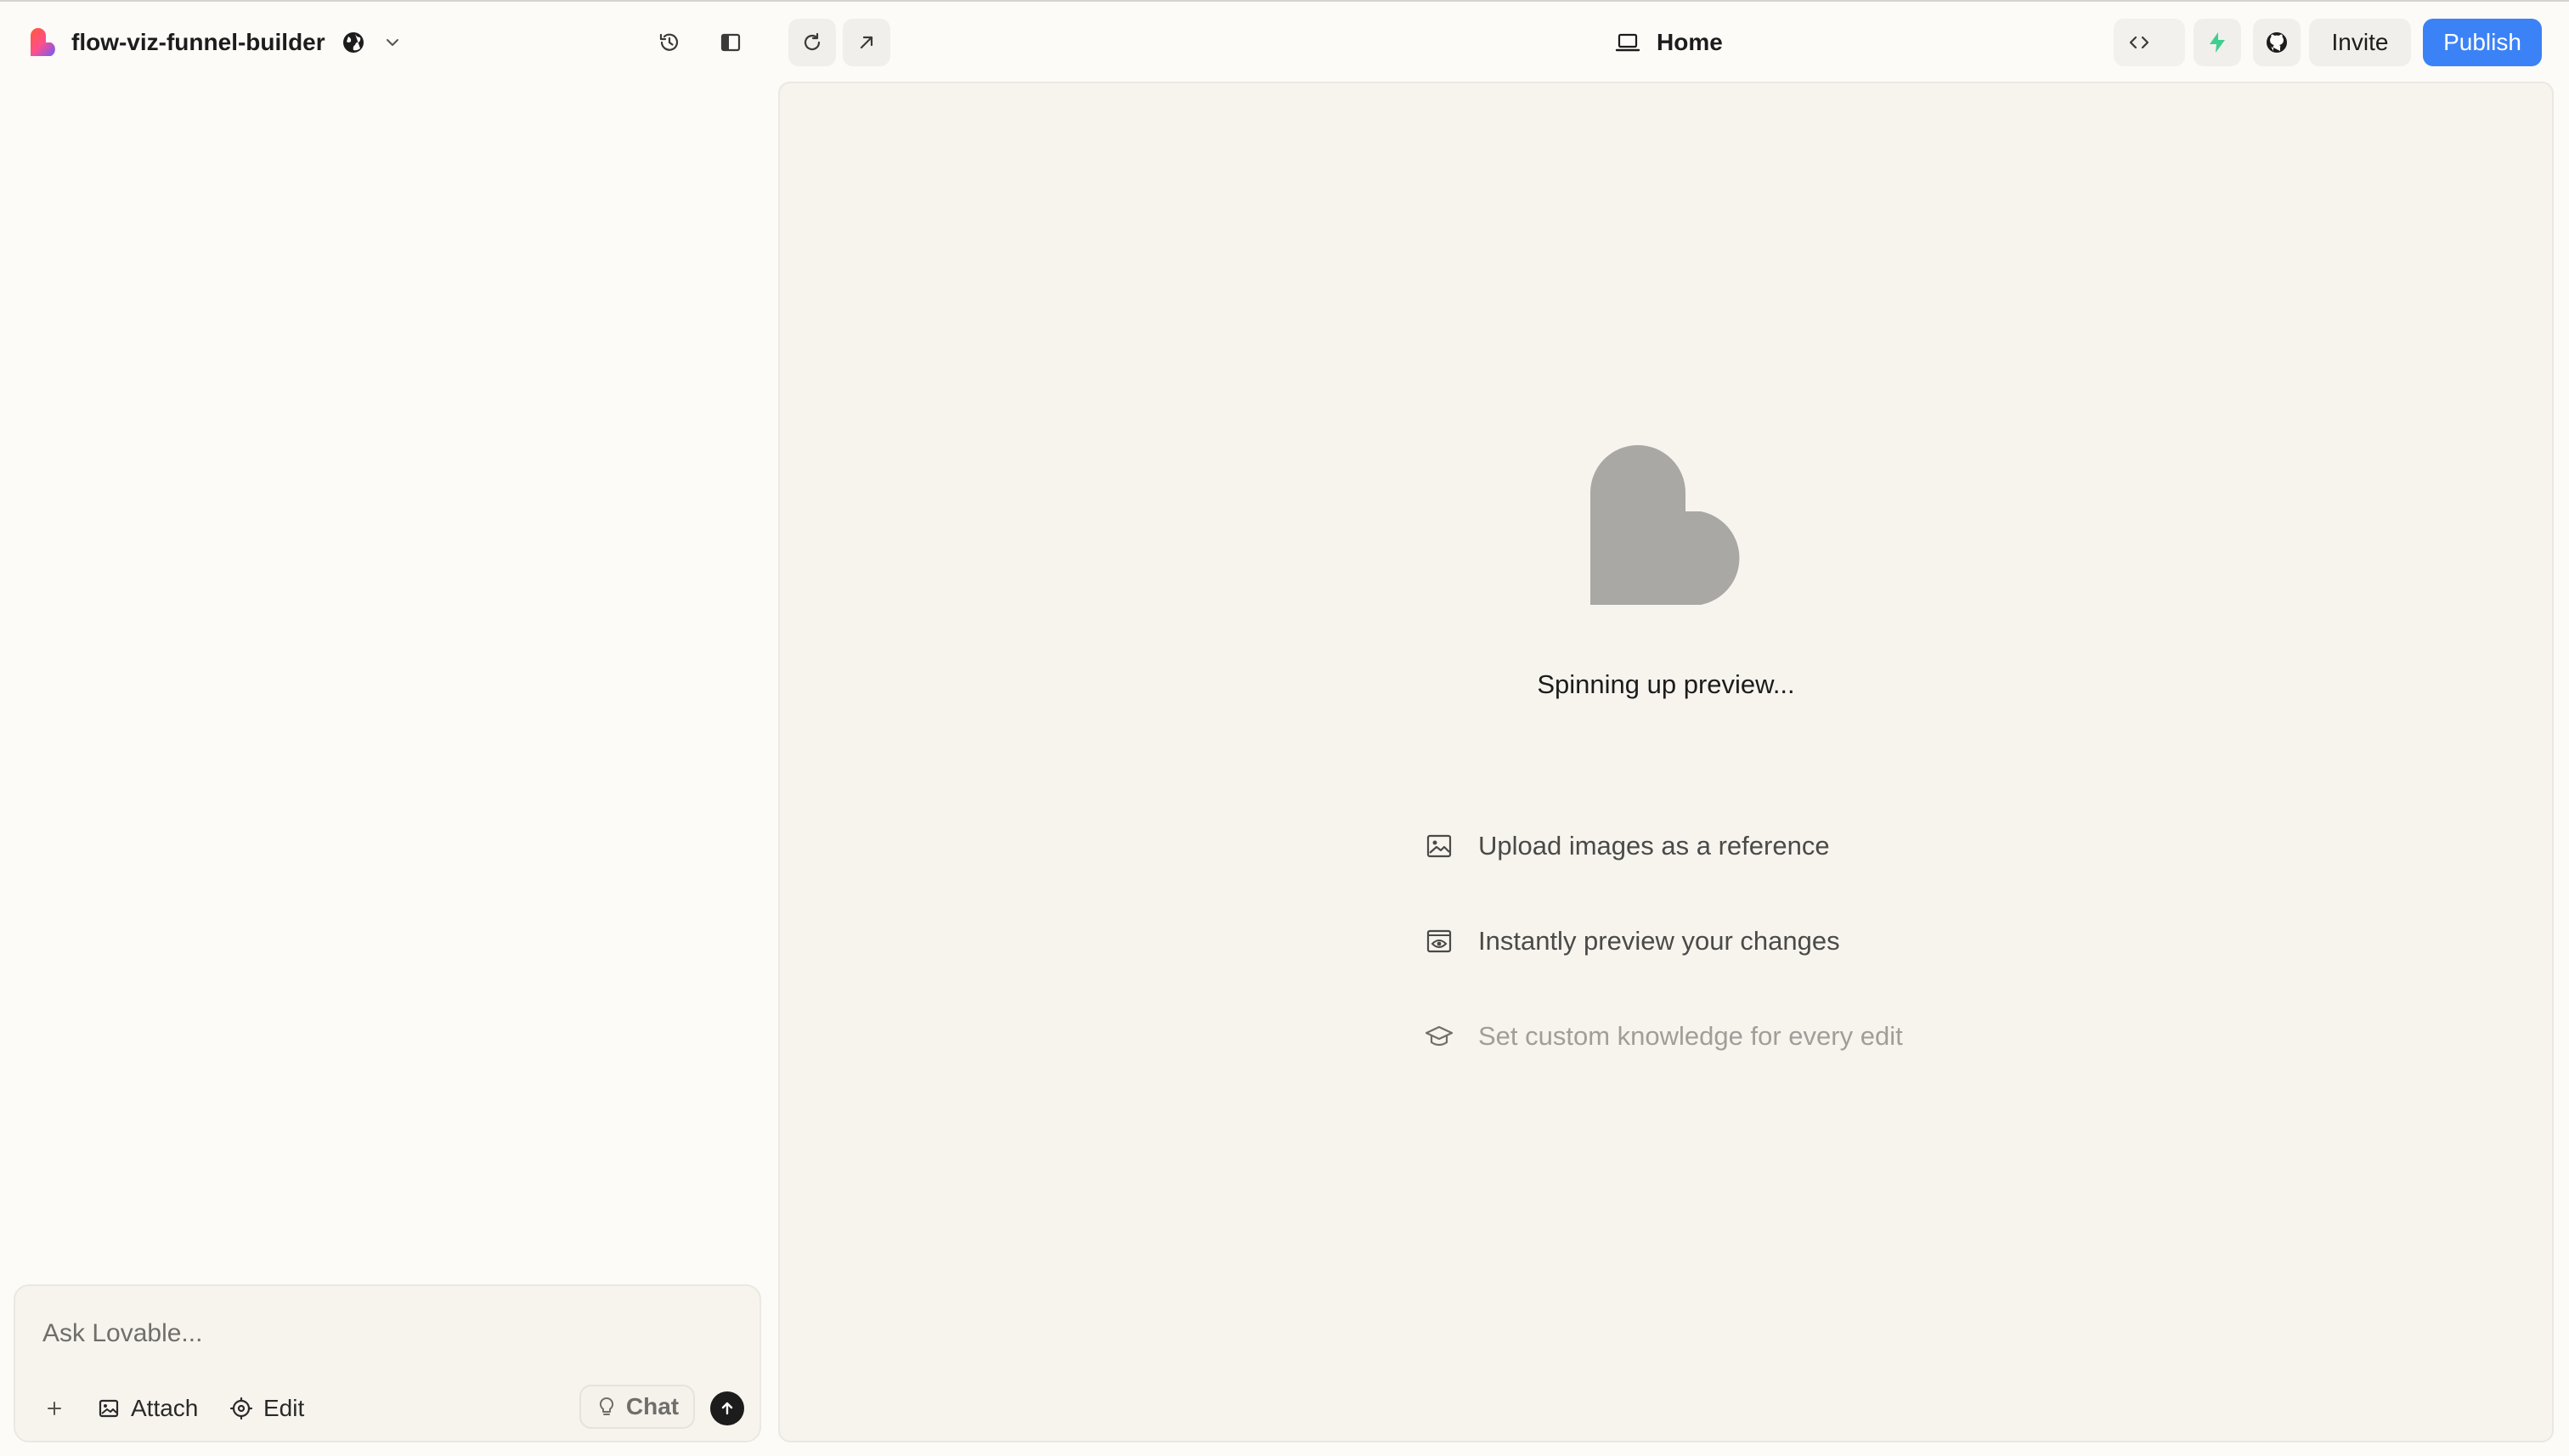  I want to click on edit-label: Edit, so click(284, 1408).